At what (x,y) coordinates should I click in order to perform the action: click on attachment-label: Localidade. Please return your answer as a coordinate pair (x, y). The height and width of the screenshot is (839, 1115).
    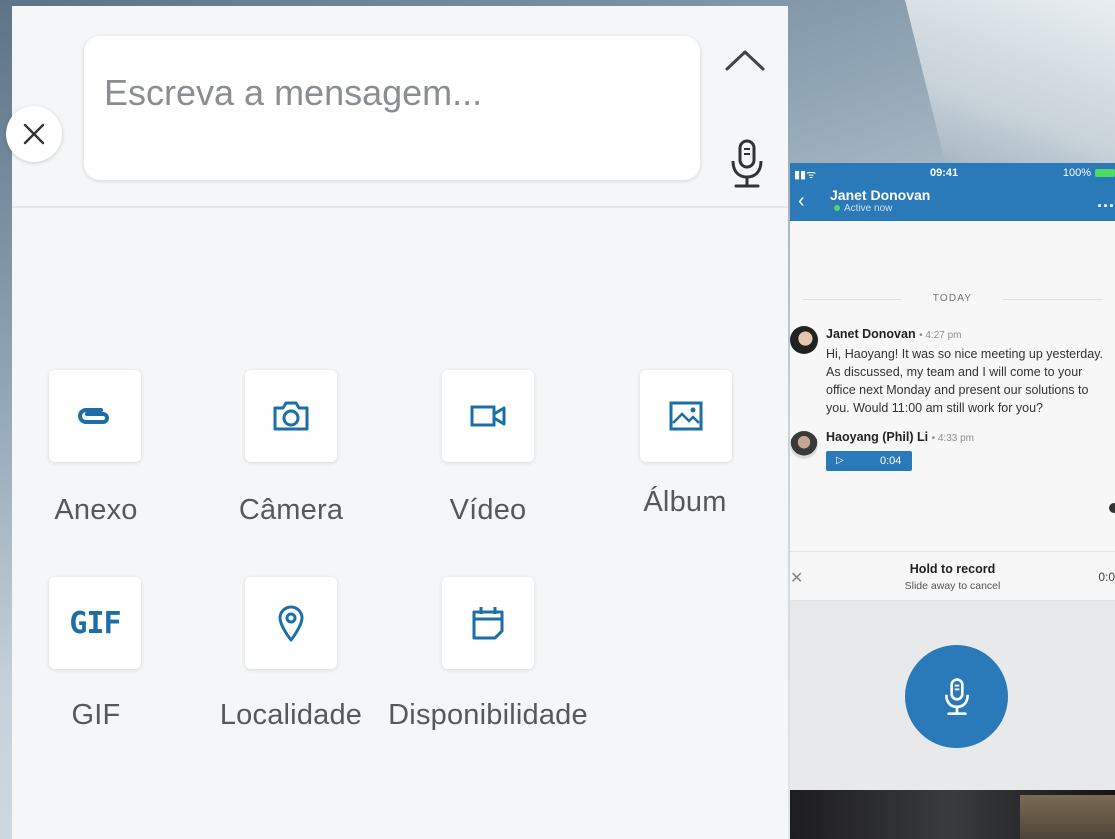
    Looking at the image, I should click on (291, 715).